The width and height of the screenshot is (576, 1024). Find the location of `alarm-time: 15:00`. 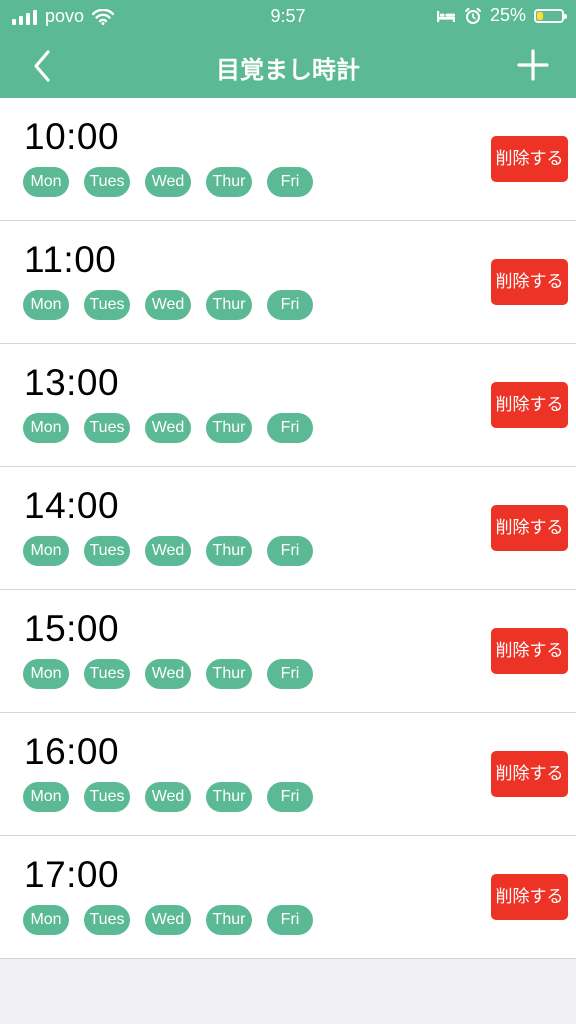

alarm-time: 15:00 is located at coordinates (72, 628).